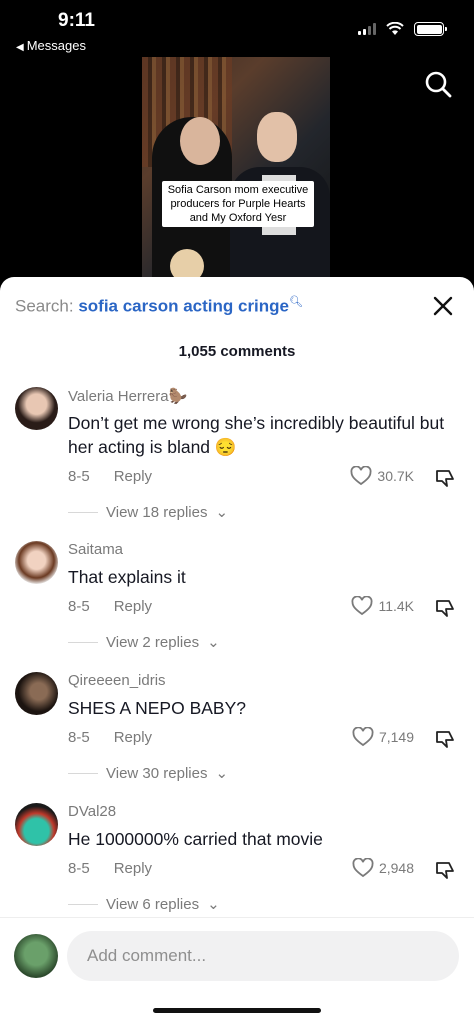 This screenshot has height=1024, width=474. I want to click on close-icon, so click(443, 306).